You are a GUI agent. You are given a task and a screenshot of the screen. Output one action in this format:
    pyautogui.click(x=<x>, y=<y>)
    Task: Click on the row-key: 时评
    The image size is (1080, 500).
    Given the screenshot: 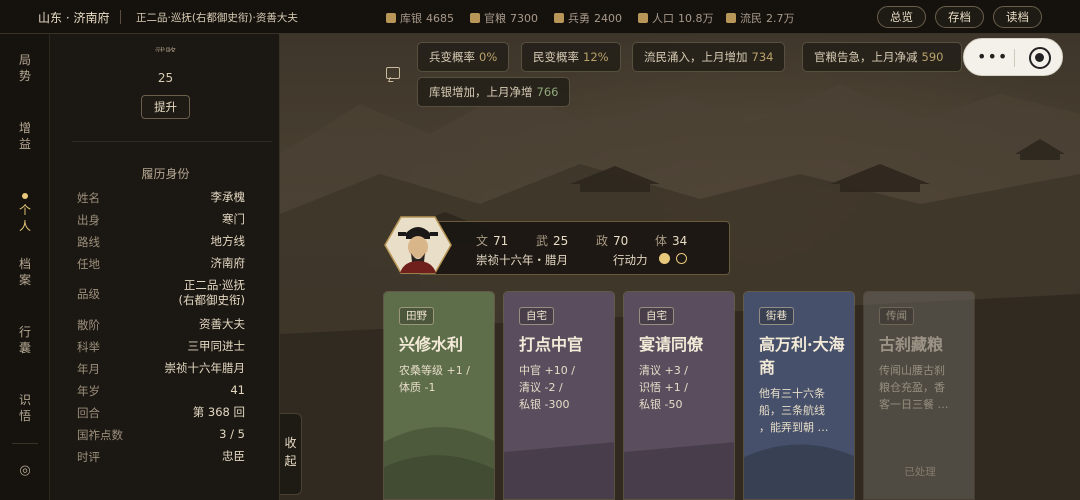 What is the action you would take?
    pyautogui.click(x=88, y=457)
    